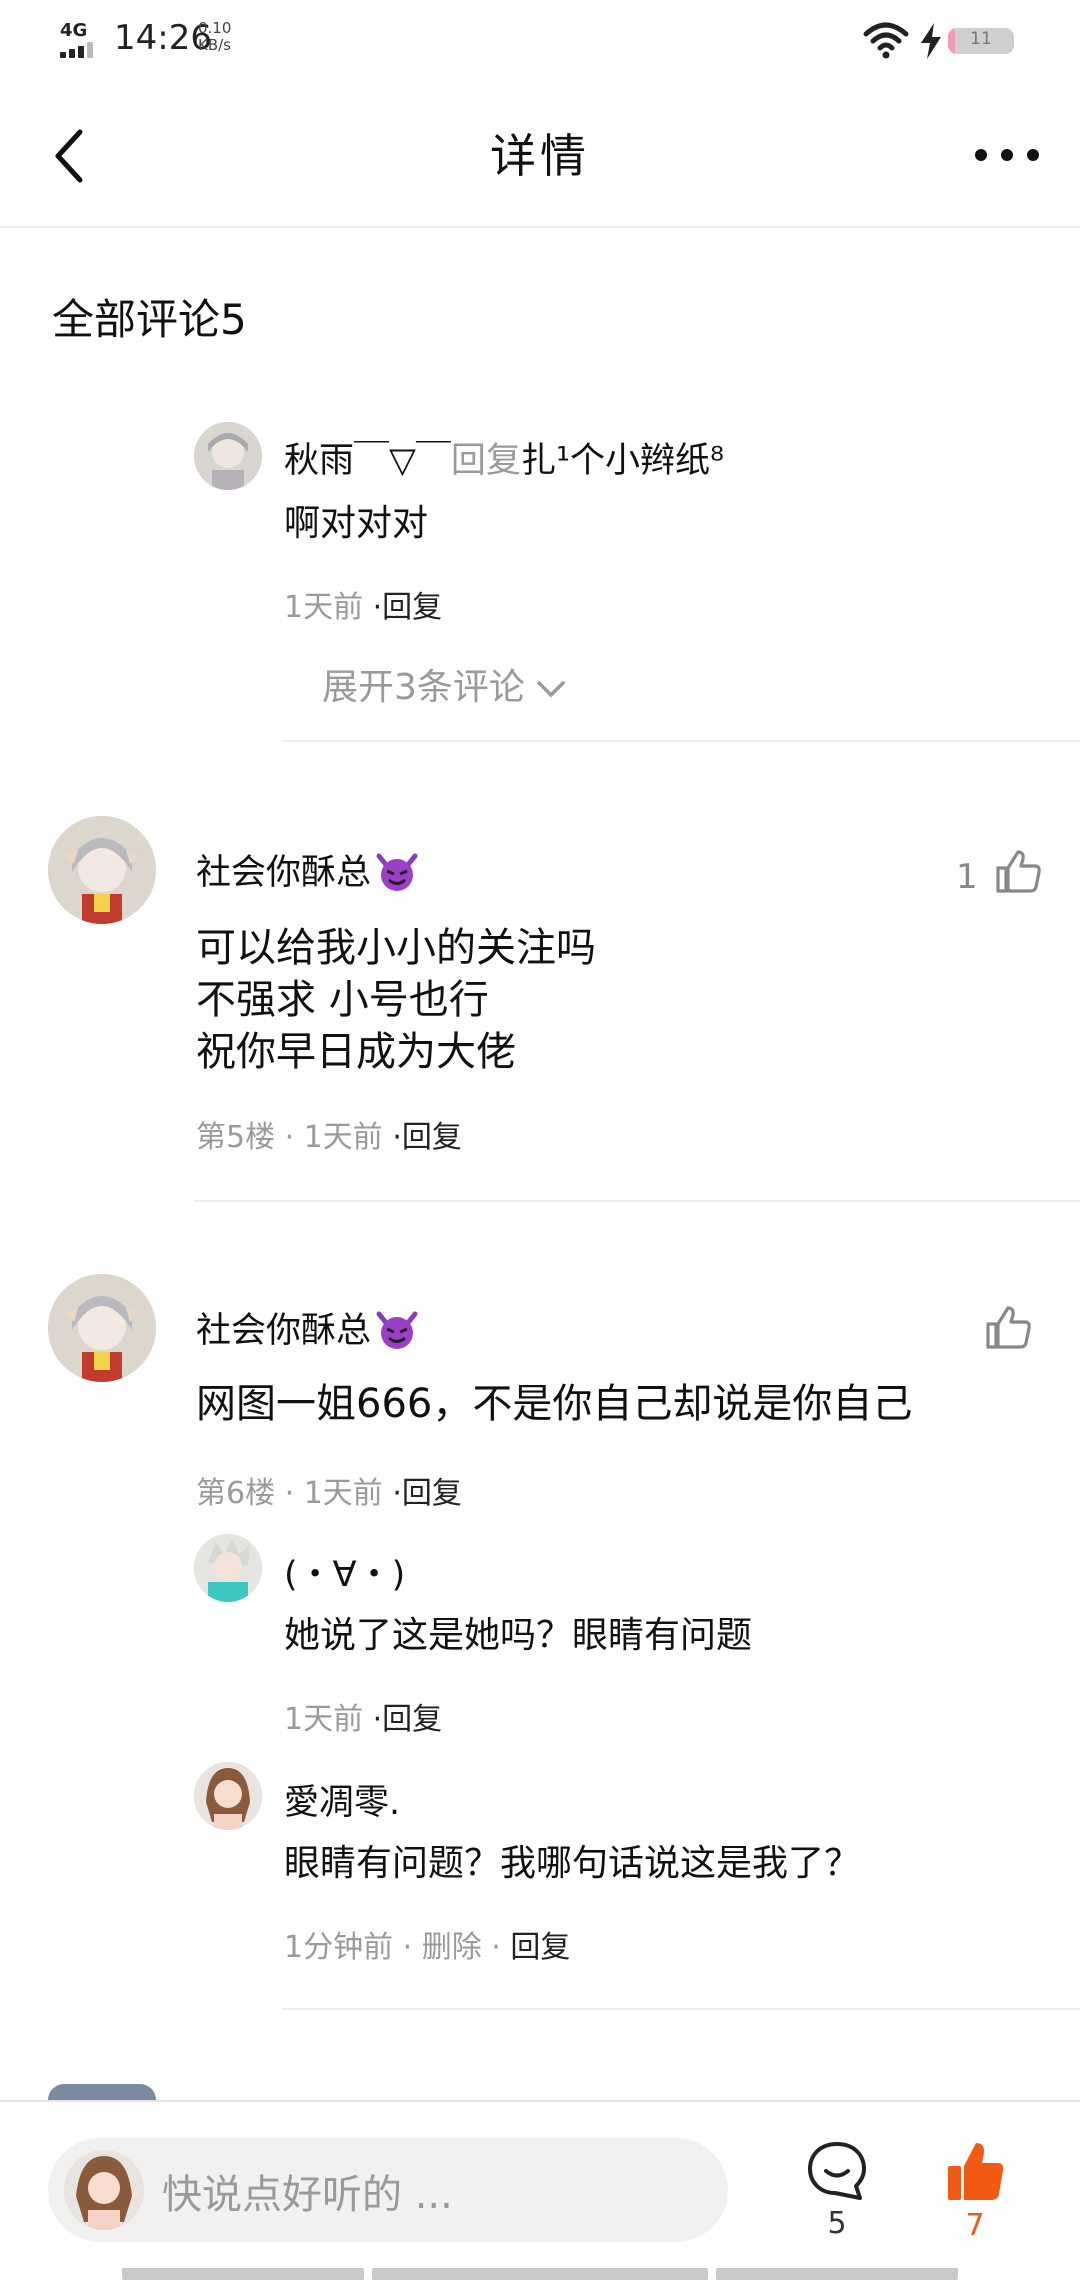  Describe the element at coordinates (396, 948) in the screenshot. I see `comment-line: 可以给我小小的关注吗` at that location.